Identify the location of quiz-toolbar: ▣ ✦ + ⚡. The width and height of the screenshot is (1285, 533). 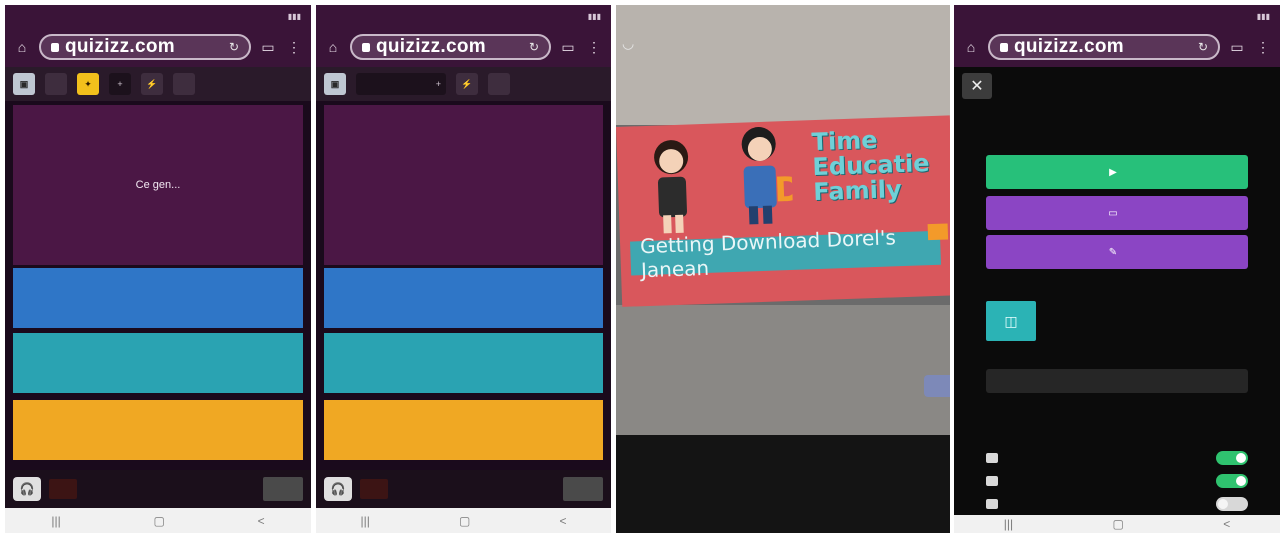
(158, 84).